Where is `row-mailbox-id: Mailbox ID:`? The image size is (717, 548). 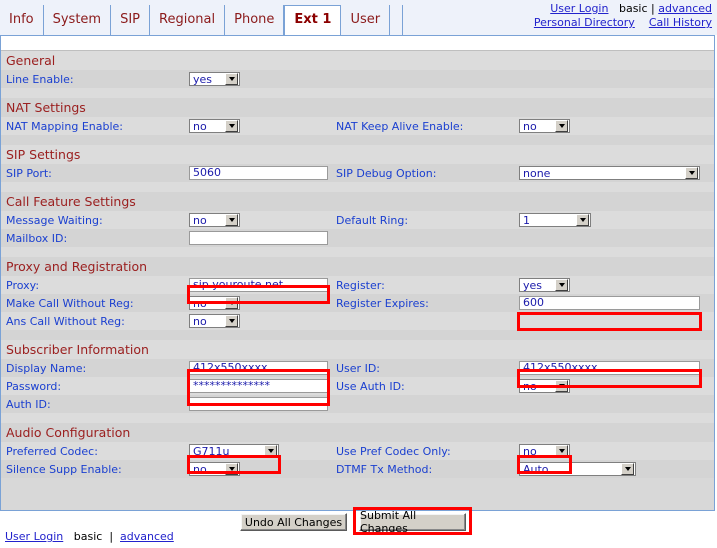
row-mailbox-id: Mailbox ID: is located at coordinates (357, 238).